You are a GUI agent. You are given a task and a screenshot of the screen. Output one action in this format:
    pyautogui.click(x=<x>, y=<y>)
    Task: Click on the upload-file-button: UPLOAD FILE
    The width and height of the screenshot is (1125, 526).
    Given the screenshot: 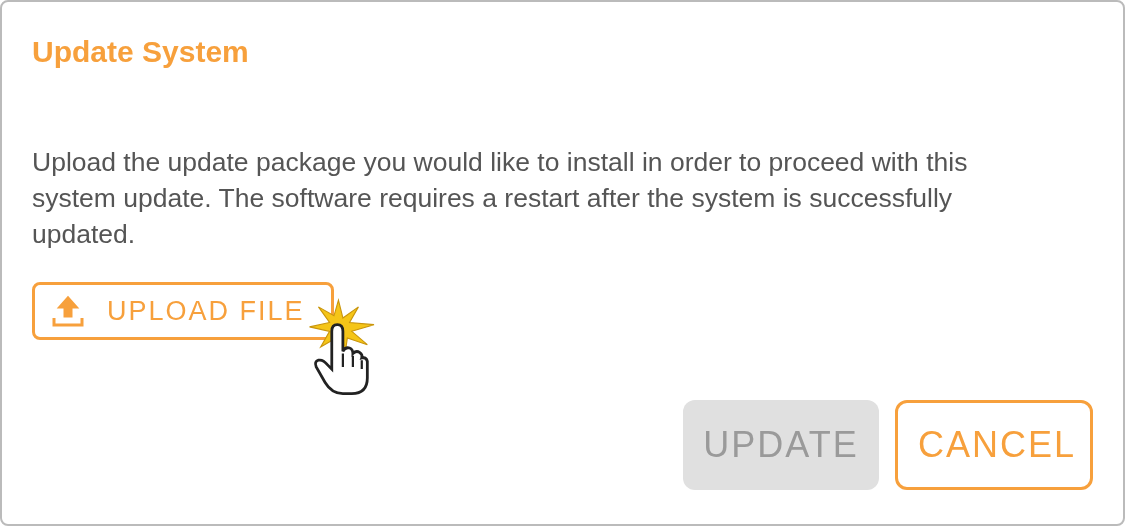 What is the action you would take?
    pyautogui.click(x=183, y=311)
    